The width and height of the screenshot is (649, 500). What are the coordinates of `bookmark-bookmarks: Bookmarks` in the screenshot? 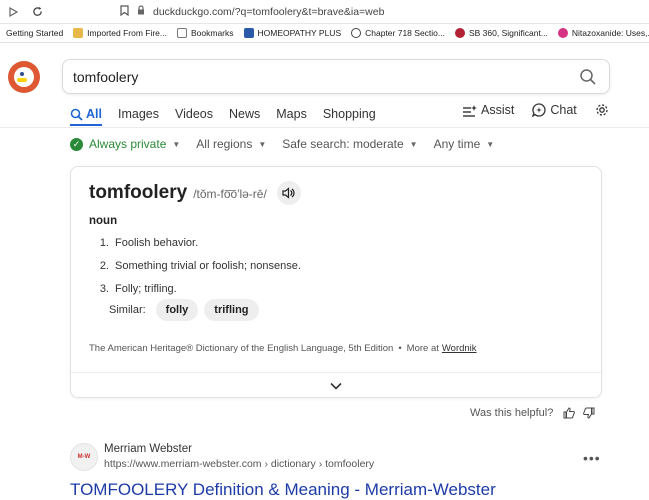 It's located at (205, 33).